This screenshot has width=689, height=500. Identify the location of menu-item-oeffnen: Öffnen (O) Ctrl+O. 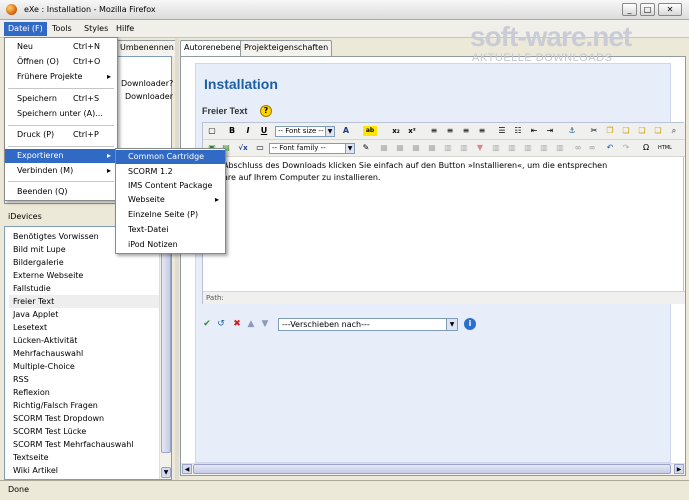
(61, 62).